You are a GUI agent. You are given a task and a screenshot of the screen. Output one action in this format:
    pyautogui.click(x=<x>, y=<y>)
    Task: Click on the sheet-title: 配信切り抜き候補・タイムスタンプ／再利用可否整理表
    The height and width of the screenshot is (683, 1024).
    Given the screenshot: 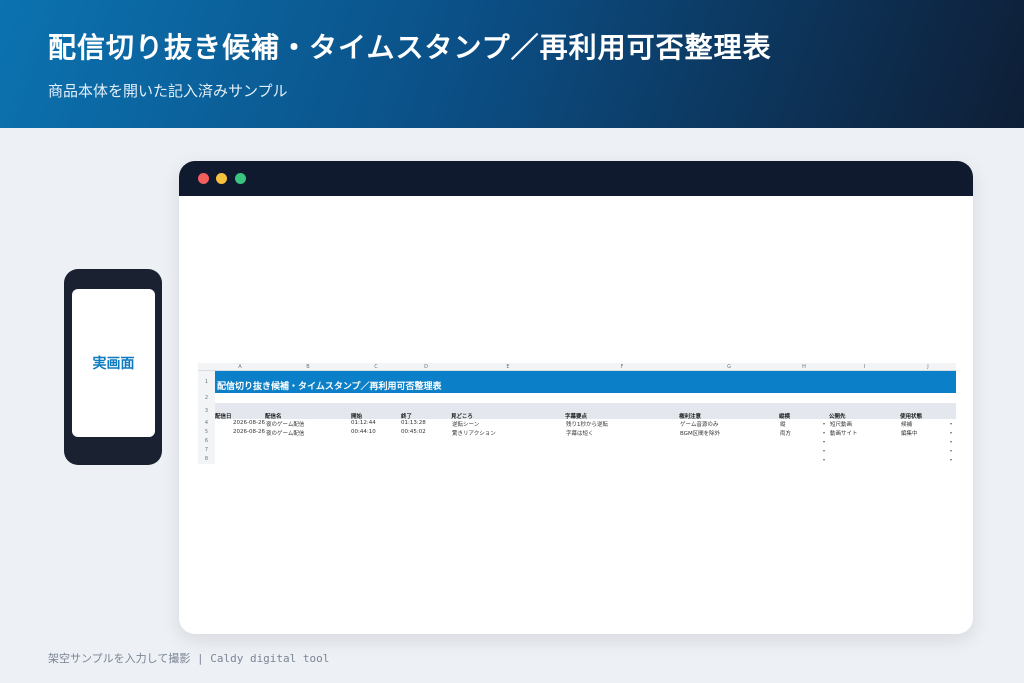 What is the action you would take?
    pyautogui.click(x=329, y=387)
    